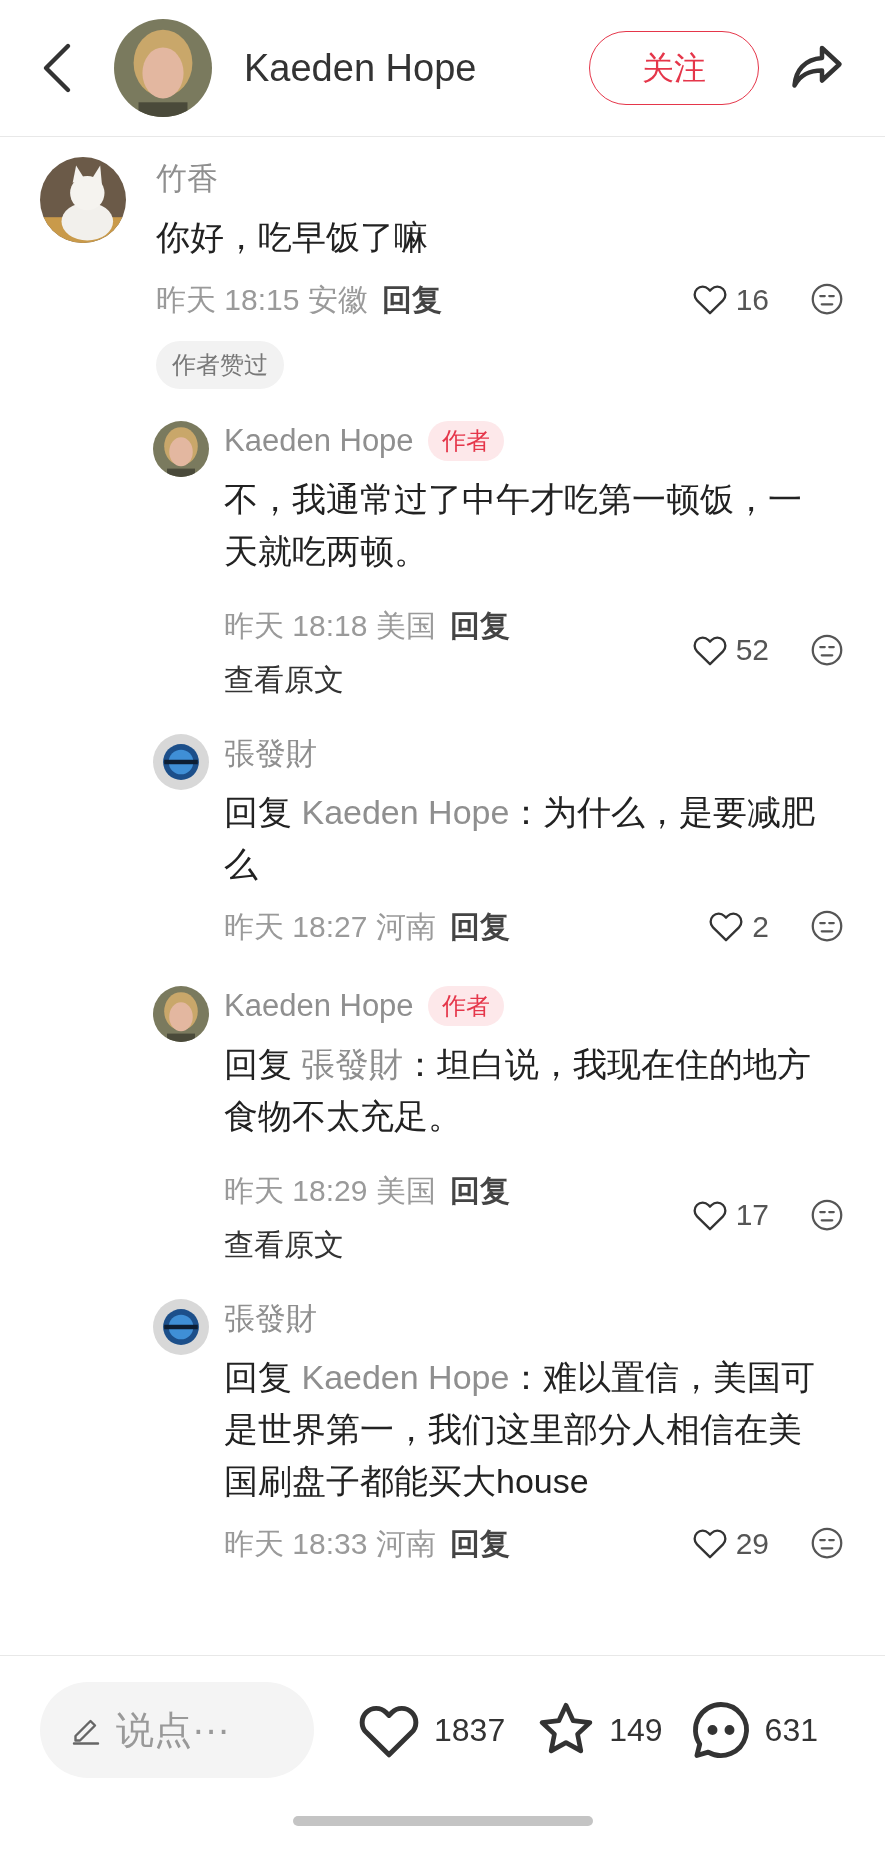  I want to click on author-liked-tag: 作者赞过, so click(220, 365).